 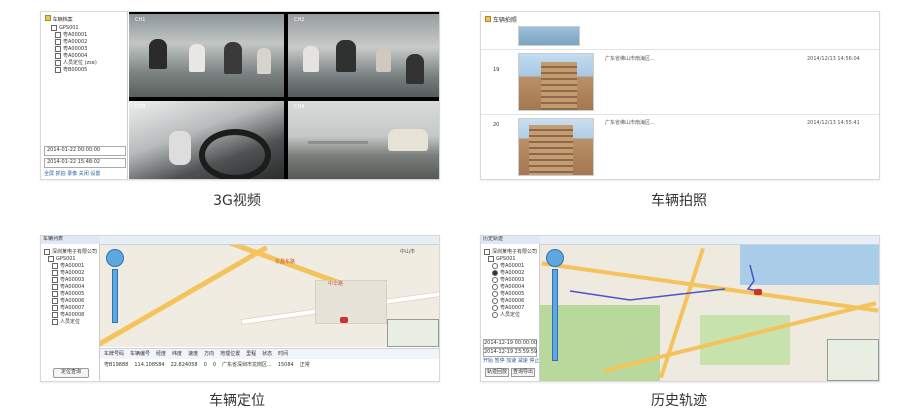 What do you see at coordinates (76, 69) in the screenshot?
I see `tree-item: 粤B00005` at bounding box center [76, 69].